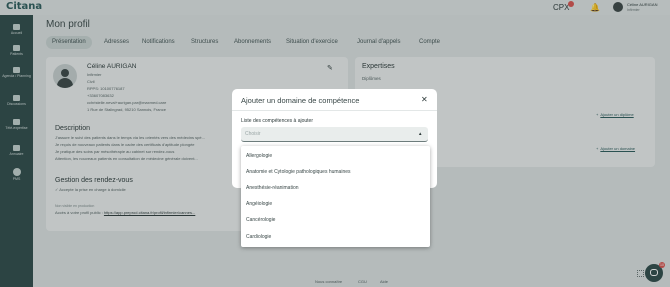  I want to click on option-anesthesie: Anesthésie-réanimation, so click(272, 188).